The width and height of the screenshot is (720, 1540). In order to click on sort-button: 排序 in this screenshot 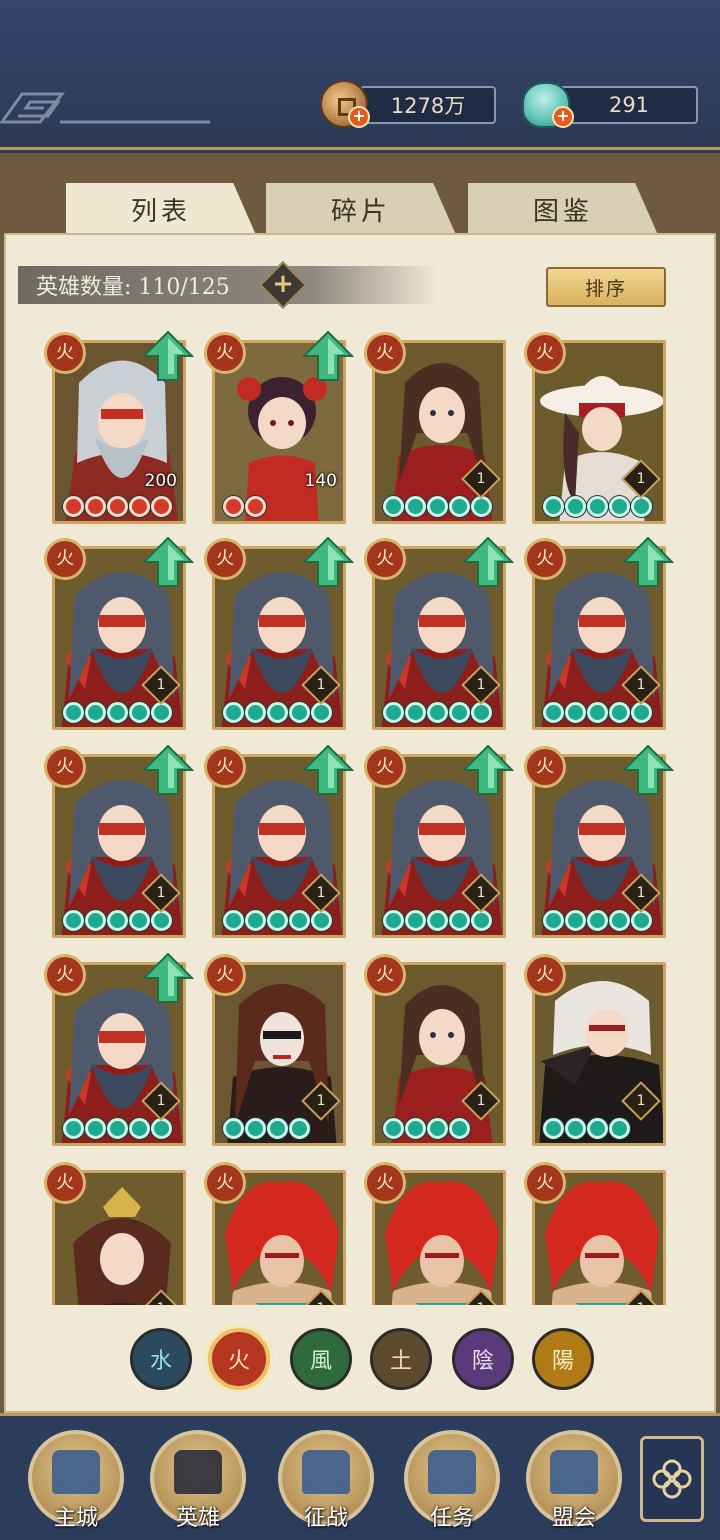, I will do `click(606, 287)`.